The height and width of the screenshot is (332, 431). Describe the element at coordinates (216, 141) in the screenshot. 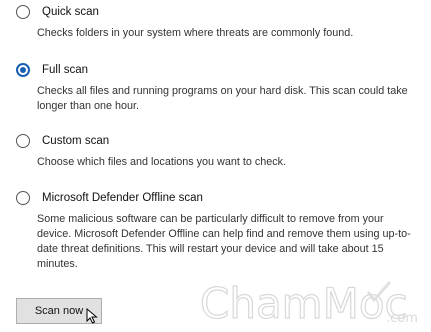

I see `custom-scan-row: Custom scan` at that location.